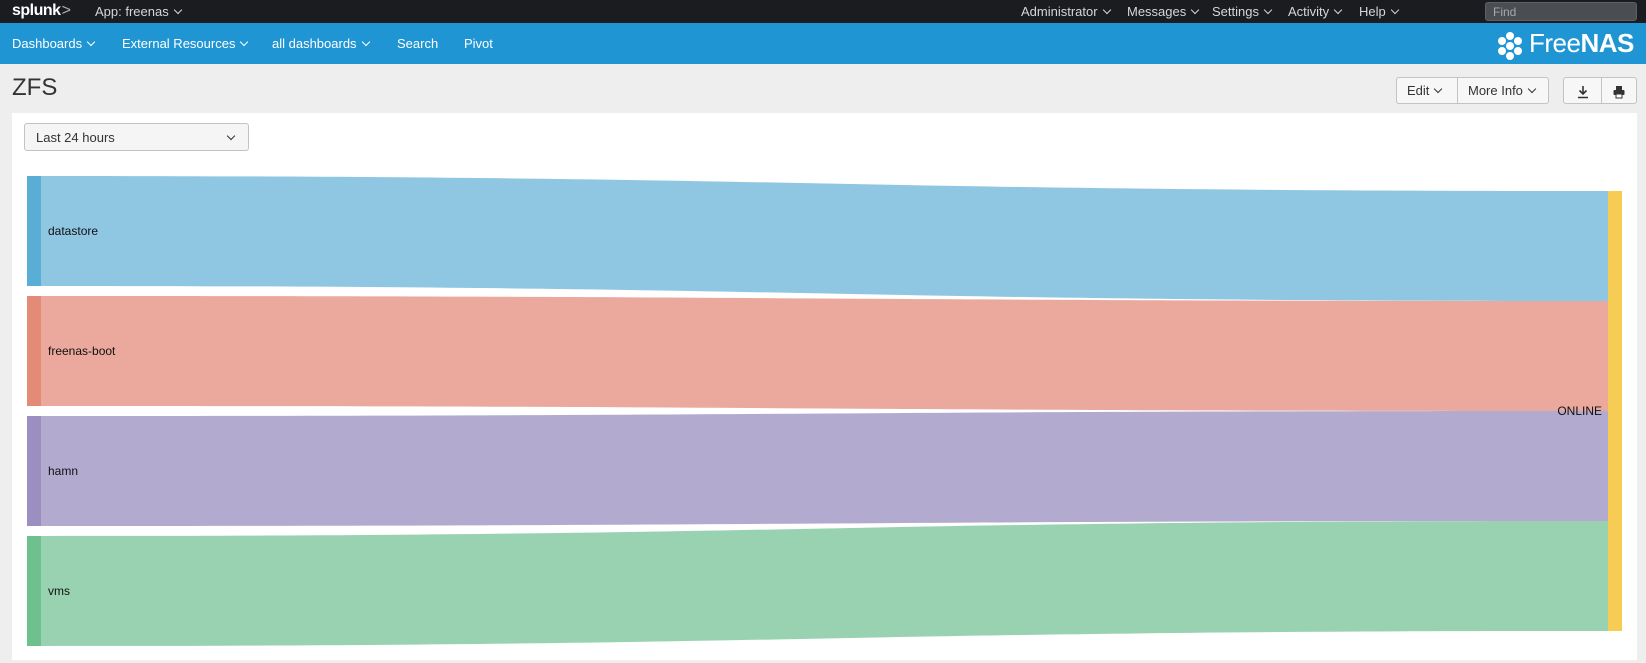 The width and height of the screenshot is (1646, 663). I want to click on sankey-node-label: freenas-boot, so click(82, 351).